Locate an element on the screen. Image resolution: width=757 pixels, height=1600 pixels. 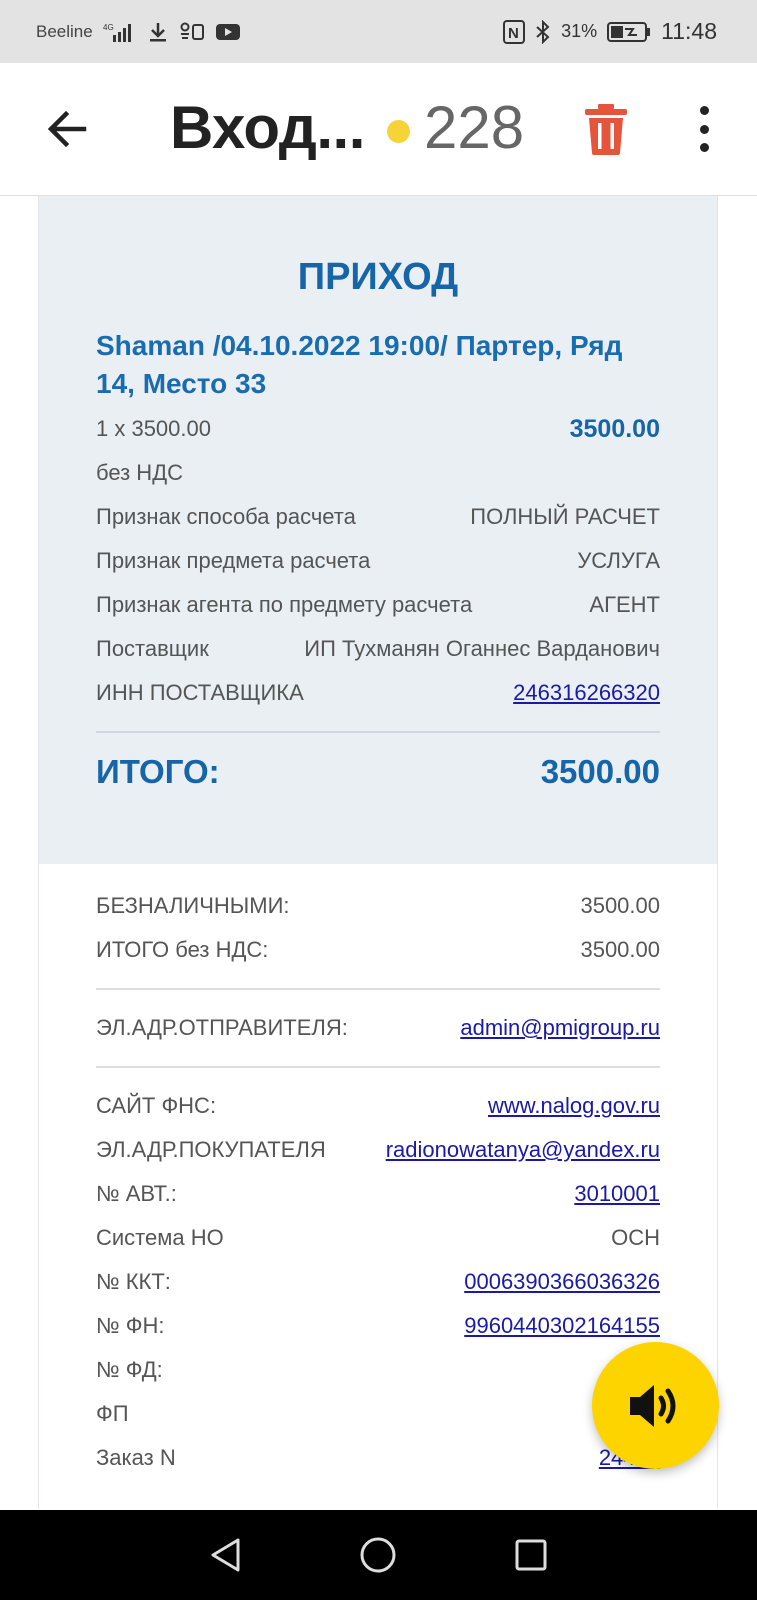
status-bar: Beeline 4G N 31% 11:48 is located at coordinates (378, 31).